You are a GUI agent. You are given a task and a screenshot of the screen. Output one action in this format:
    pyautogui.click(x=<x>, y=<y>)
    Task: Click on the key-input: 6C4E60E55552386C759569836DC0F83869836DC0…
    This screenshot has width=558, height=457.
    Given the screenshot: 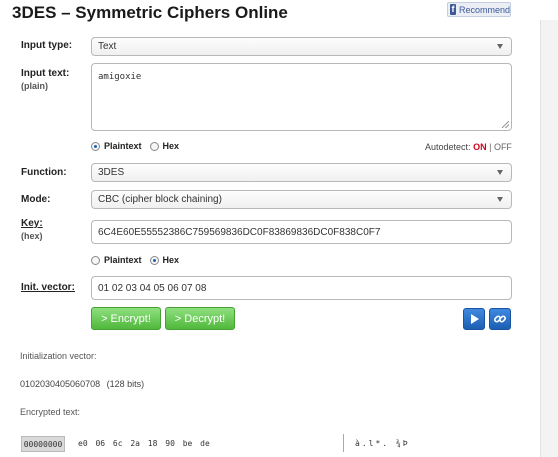 What is the action you would take?
    pyautogui.click(x=301, y=232)
    